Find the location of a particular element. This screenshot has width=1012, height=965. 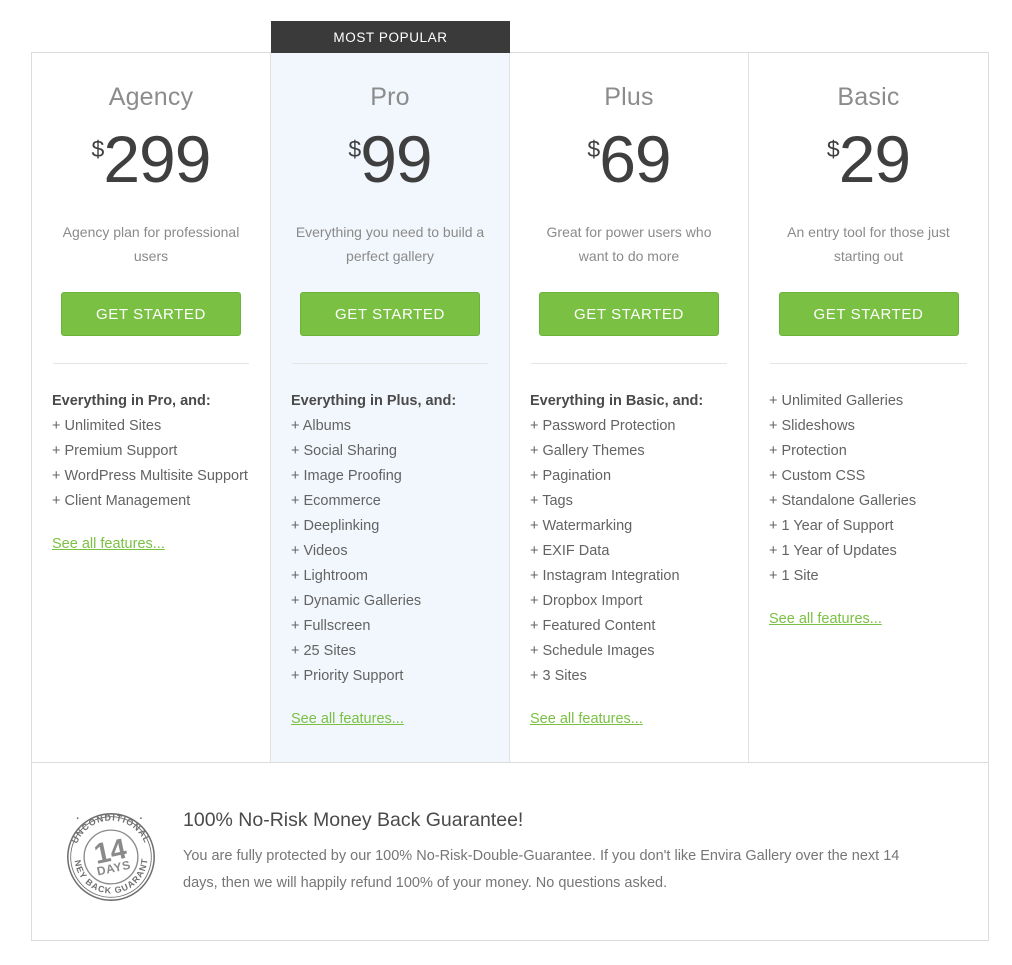

features-heading: Everything in Pro, and: is located at coordinates (131, 401).